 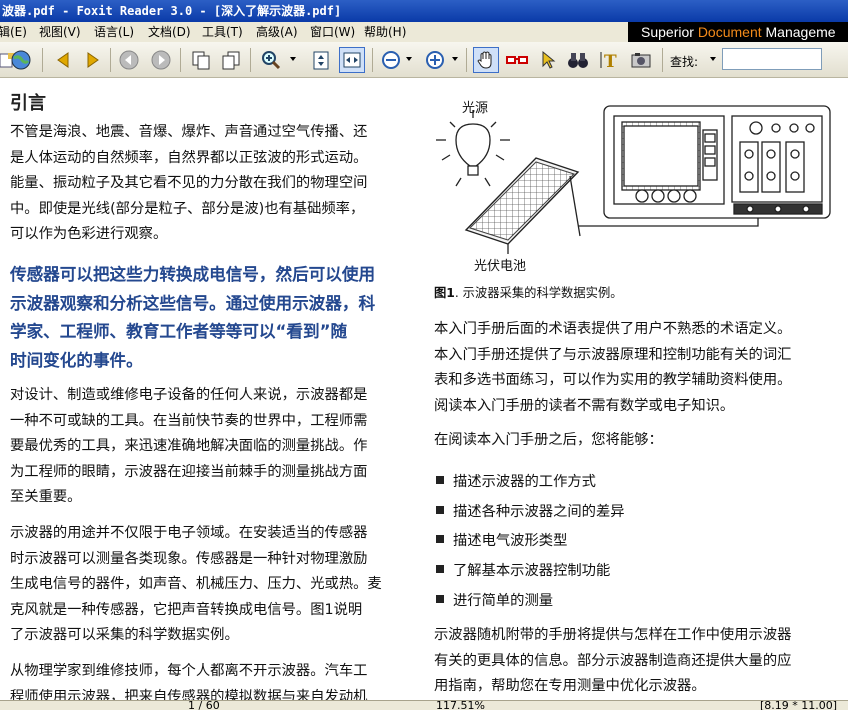 I want to click on menu-view: 视图(V), so click(x=60, y=32).